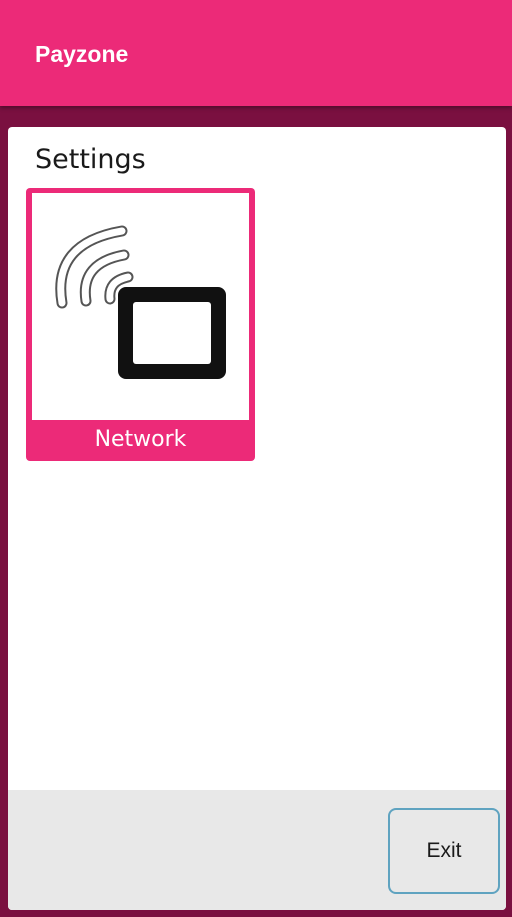 The width and height of the screenshot is (512, 917). I want to click on network-tile-image, so click(140, 306).